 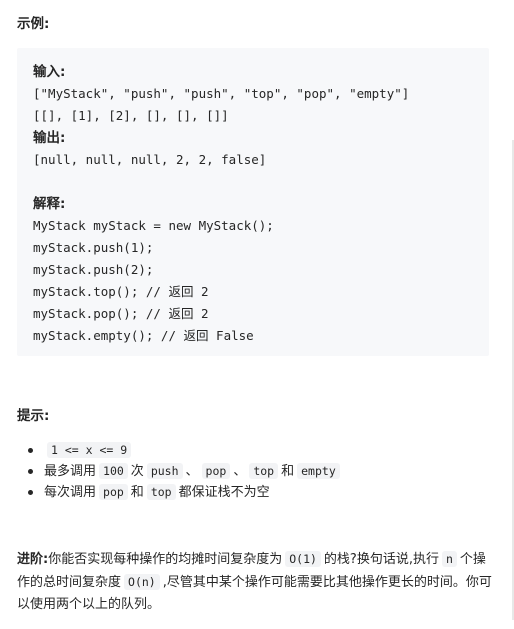 I want to click on explain-line: myStack.push(2);, so click(x=93, y=269).